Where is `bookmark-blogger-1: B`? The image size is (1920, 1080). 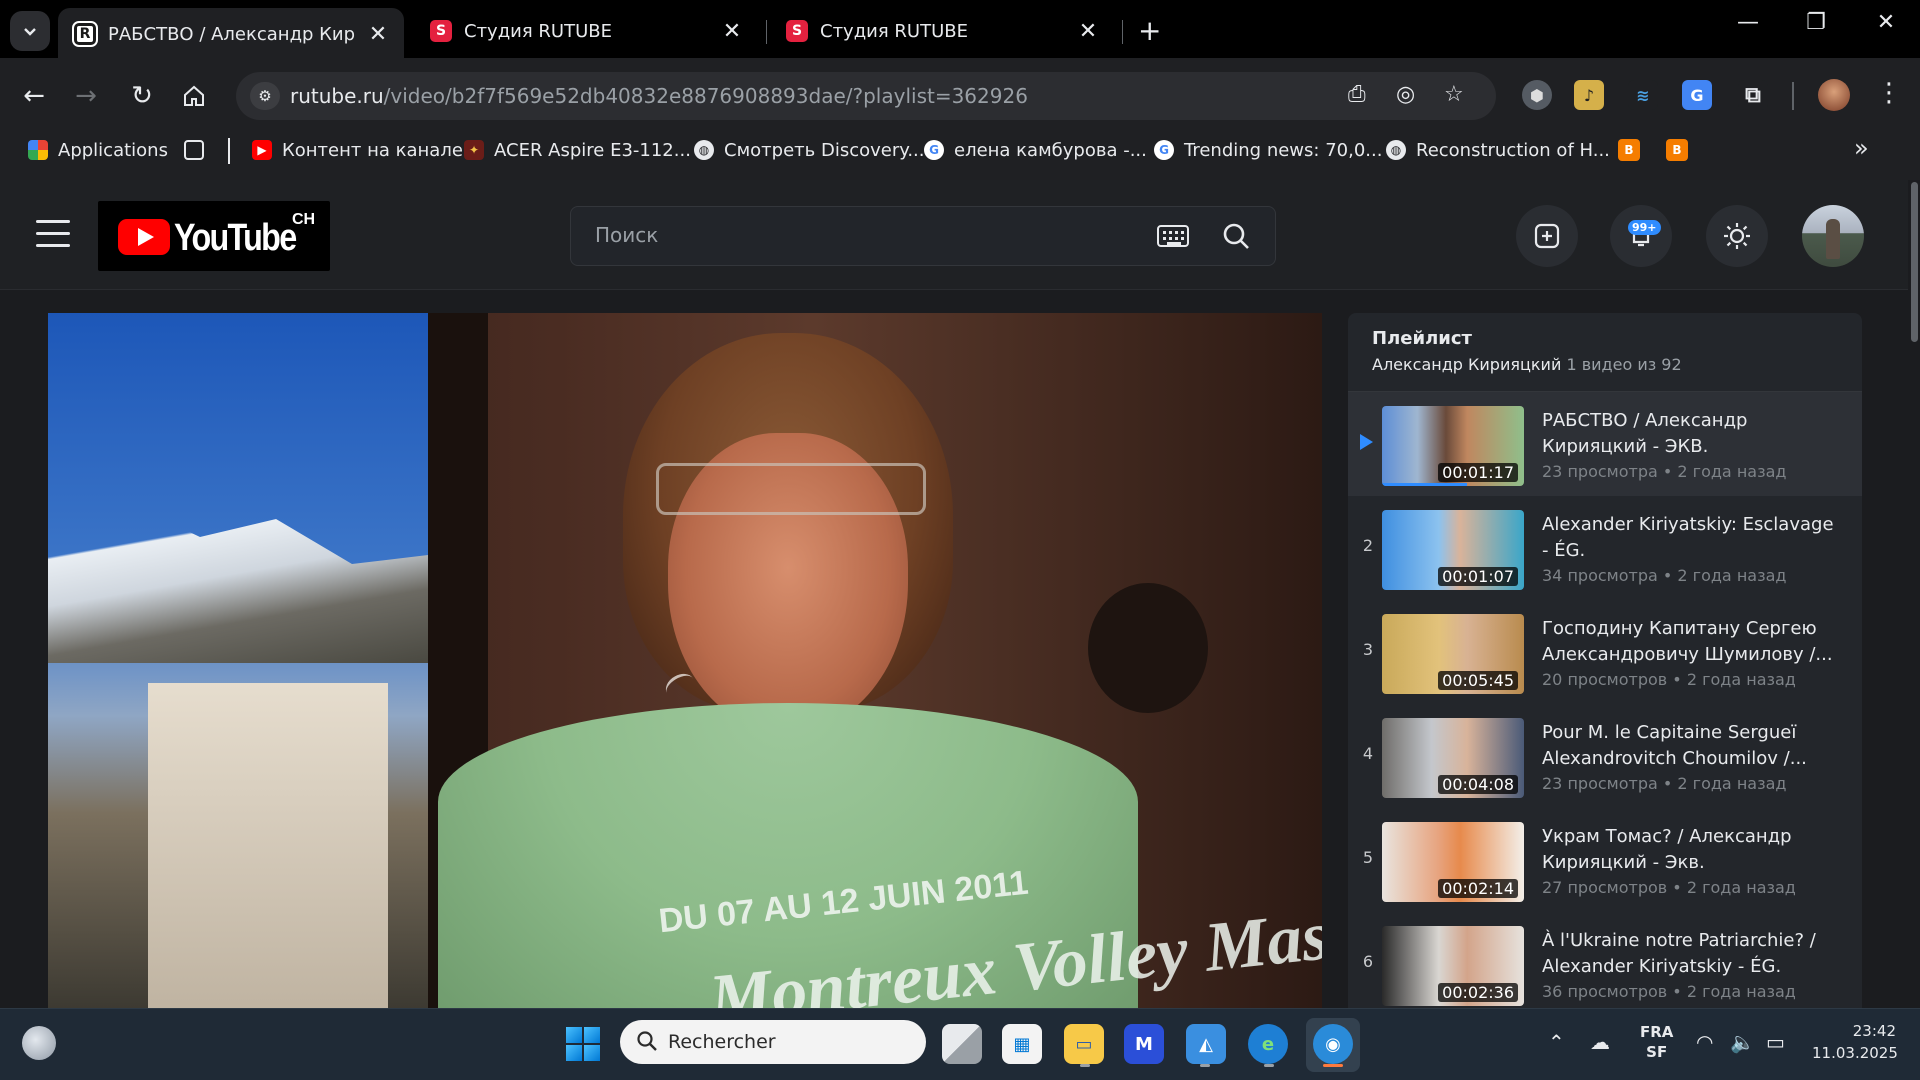
bookmark-blogger-1: B is located at coordinates (1634, 150).